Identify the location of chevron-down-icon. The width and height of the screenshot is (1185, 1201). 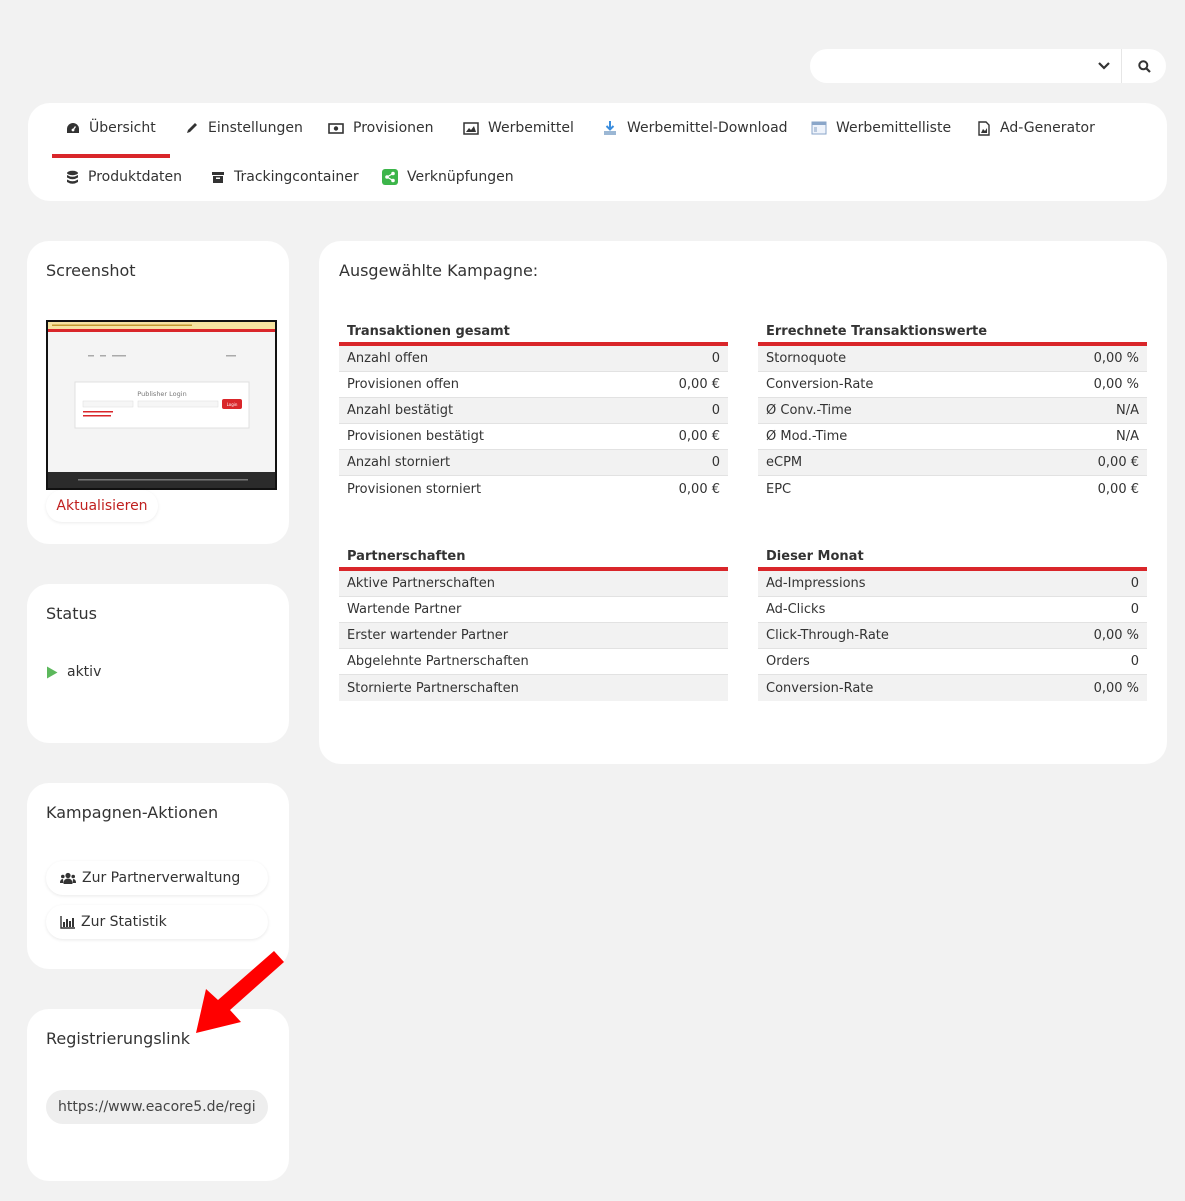
(1104, 66).